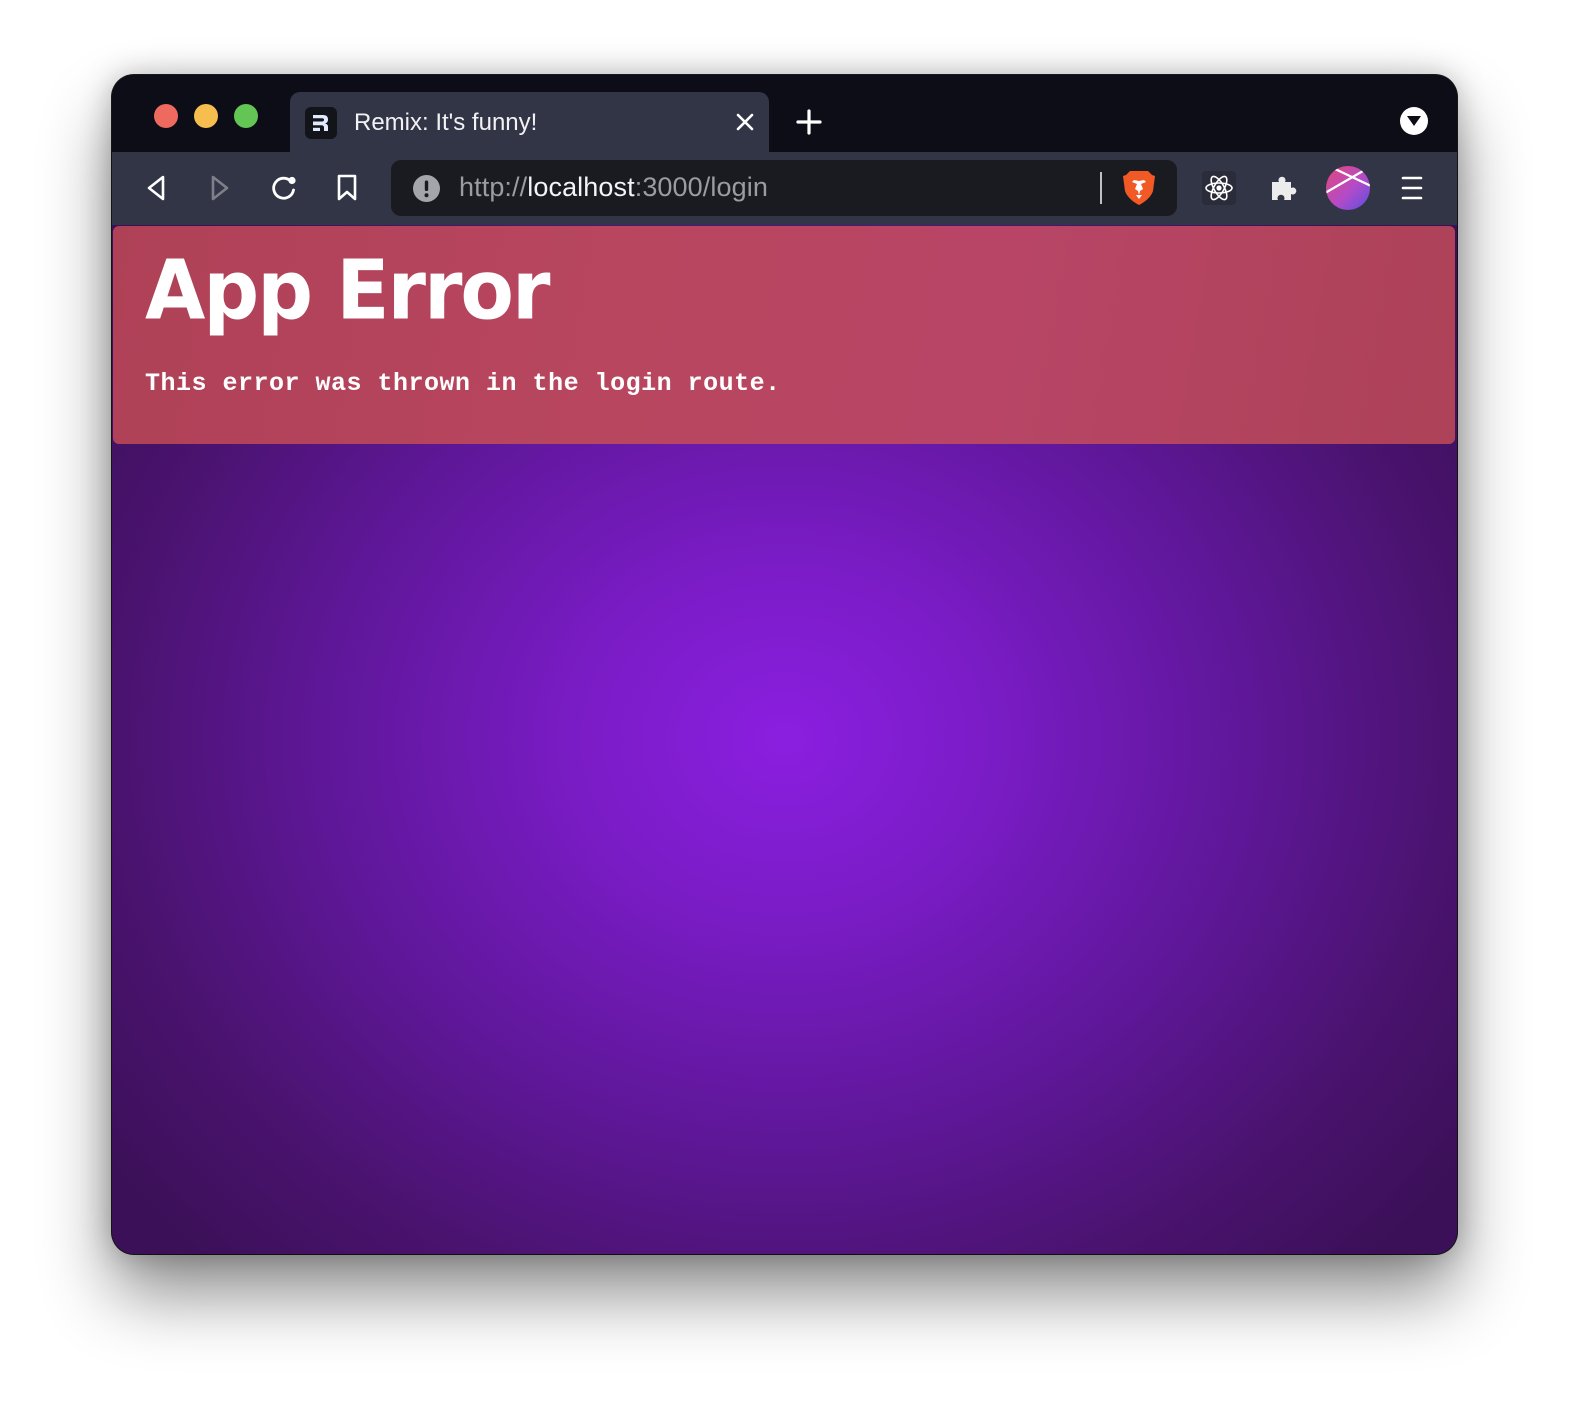 The height and width of the screenshot is (1404, 1570). I want to click on react-atom-icon, so click(1219, 188).